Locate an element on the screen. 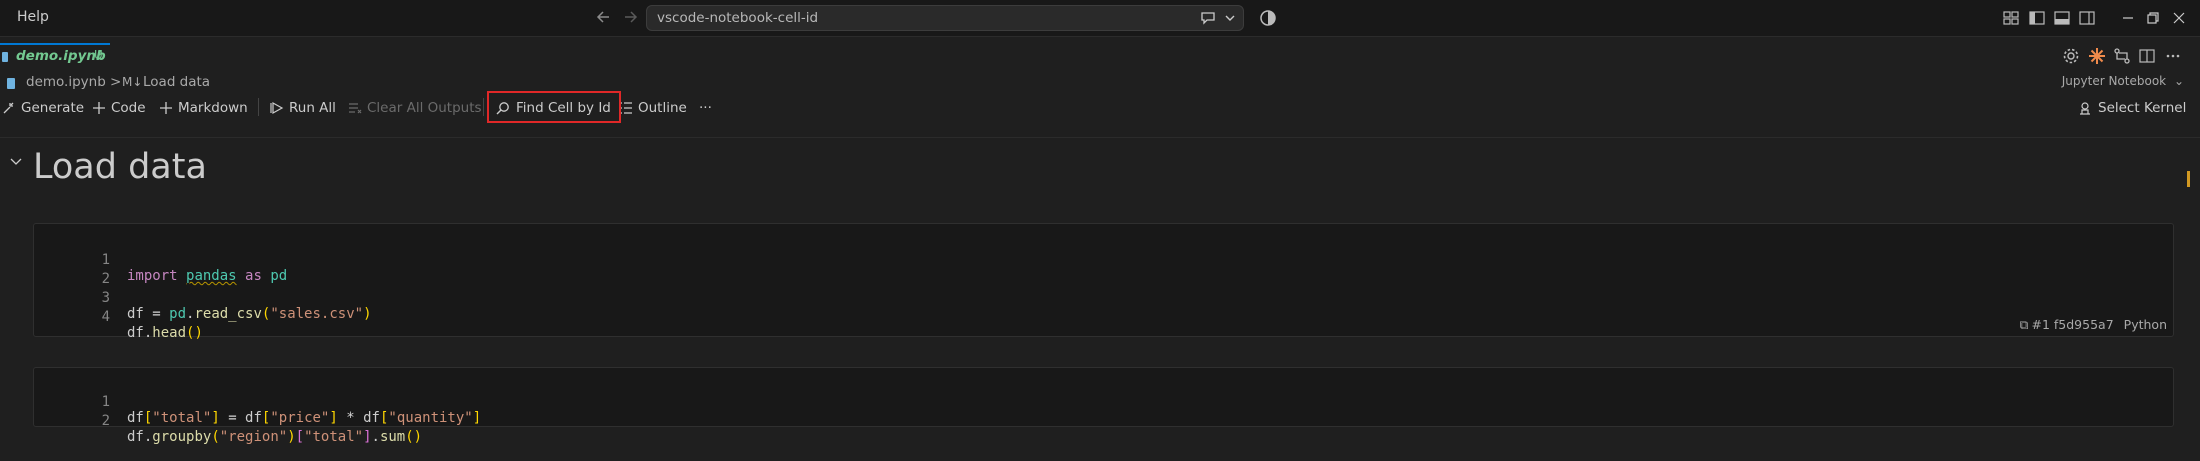 This screenshot has height=461, width=2200. select-kernel-button: Select Kernel is located at coordinates (2132, 109).